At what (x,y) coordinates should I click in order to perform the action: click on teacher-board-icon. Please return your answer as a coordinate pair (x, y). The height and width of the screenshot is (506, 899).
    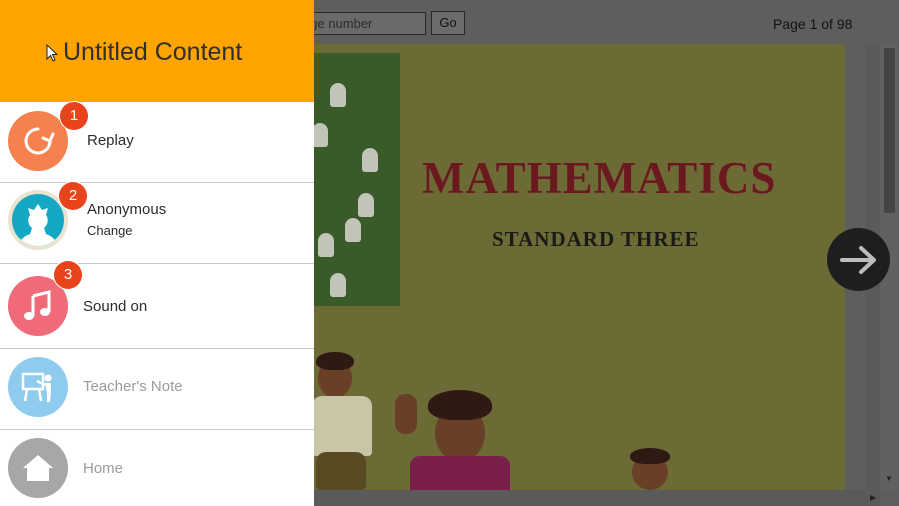
    Looking at the image, I should click on (38, 387).